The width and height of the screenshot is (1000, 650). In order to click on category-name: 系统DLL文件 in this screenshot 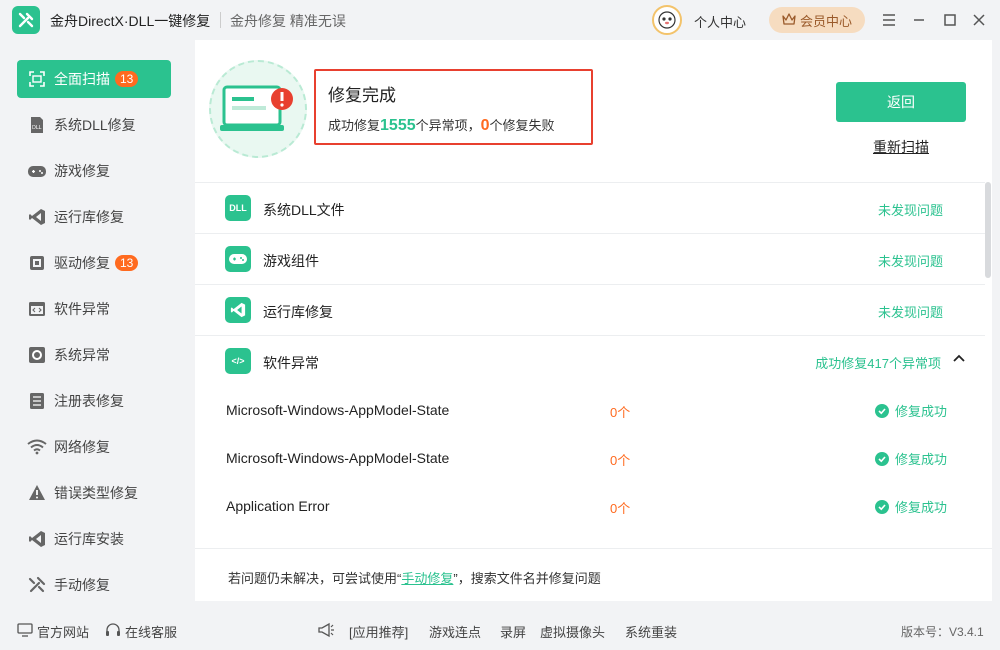, I will do `click(304, 210)`.